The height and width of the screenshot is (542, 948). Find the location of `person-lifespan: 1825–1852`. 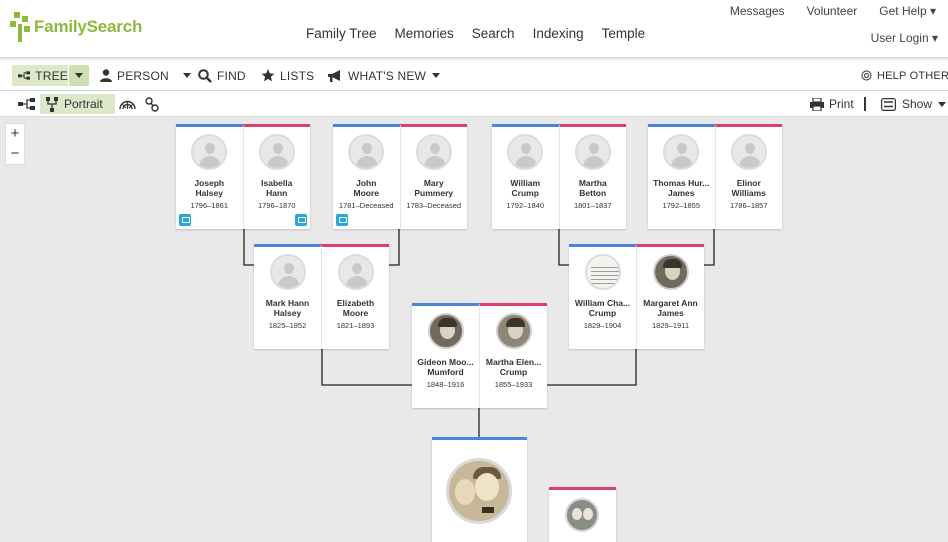

person-lifespan: 1825–1852 is located at coordinates (287, 325).